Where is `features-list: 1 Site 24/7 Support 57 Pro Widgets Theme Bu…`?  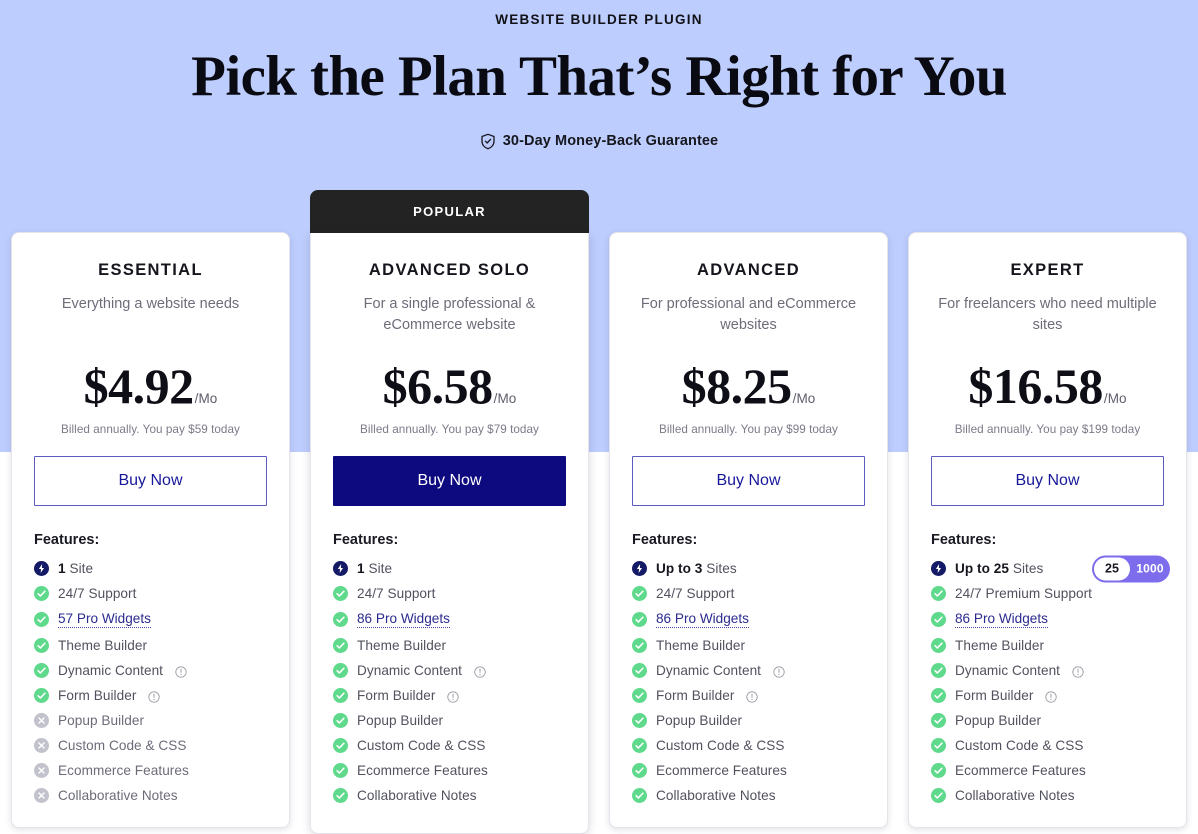 features-list: 1 Site 24/7 Support 57 Pro Widgets Theme Bu… is located at coordinates (150, 682).